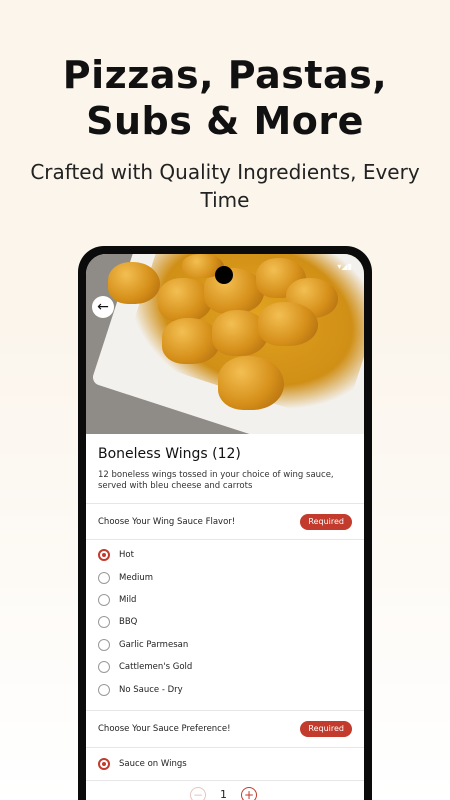 The image size is (450, 800). What do you see at coordinates (225, 344) in the screenshot?
I see `item-photo: ▾◢▮ ←` at bounding box center [225, 344].